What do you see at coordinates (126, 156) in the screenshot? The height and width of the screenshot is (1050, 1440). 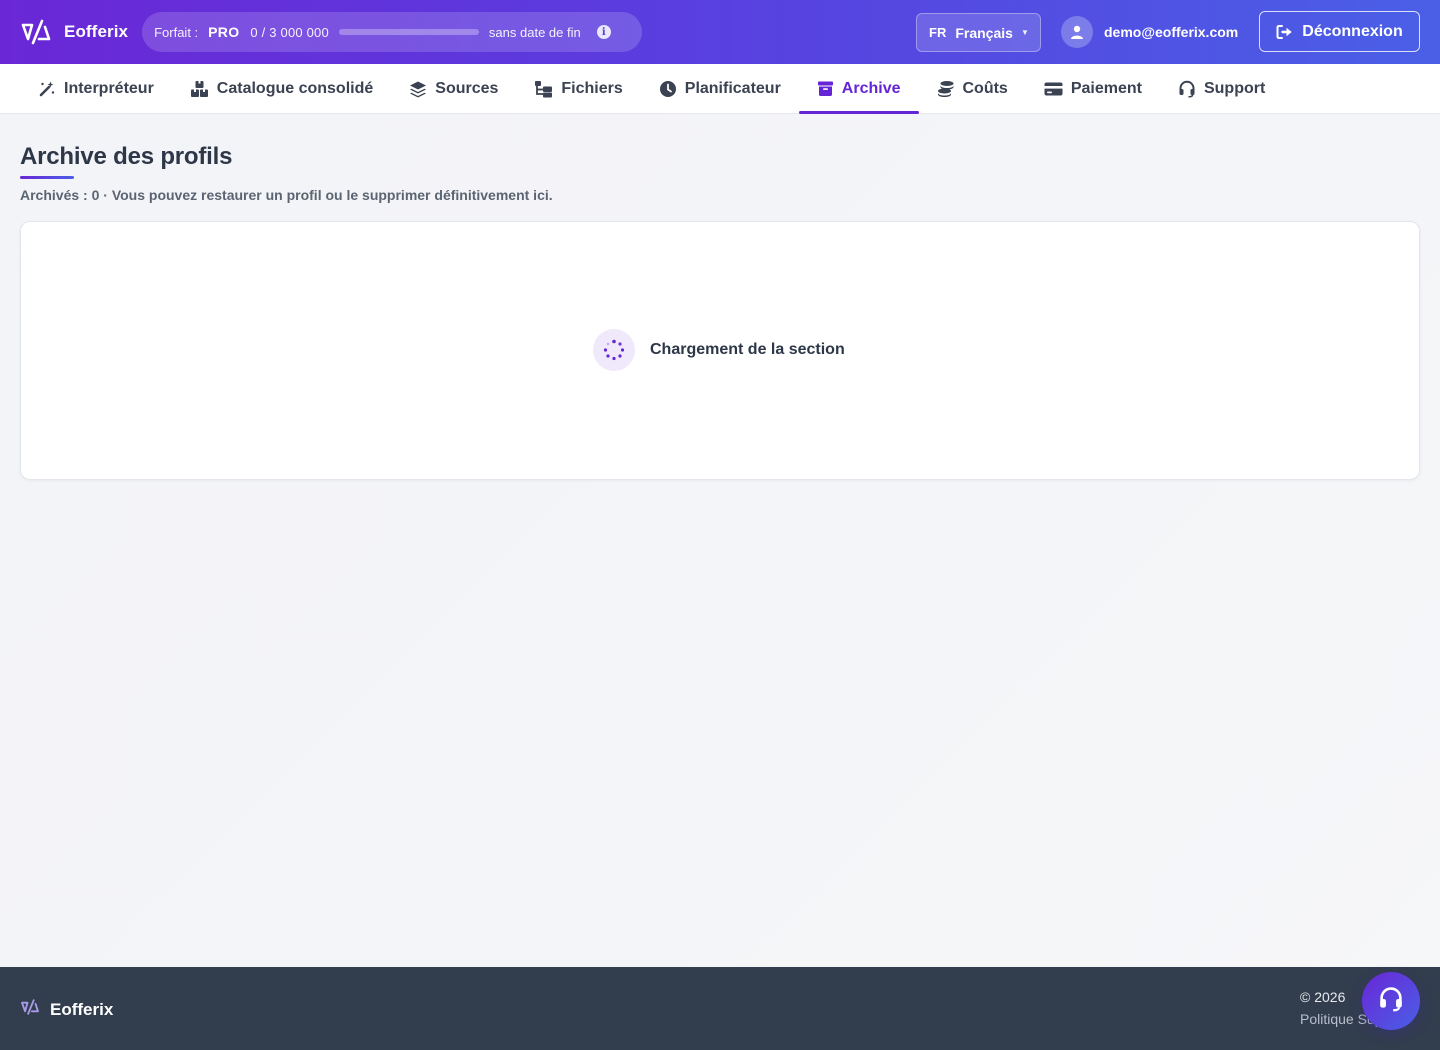 I see `page-title: Archive des profils` at bounding box center [126, 156].